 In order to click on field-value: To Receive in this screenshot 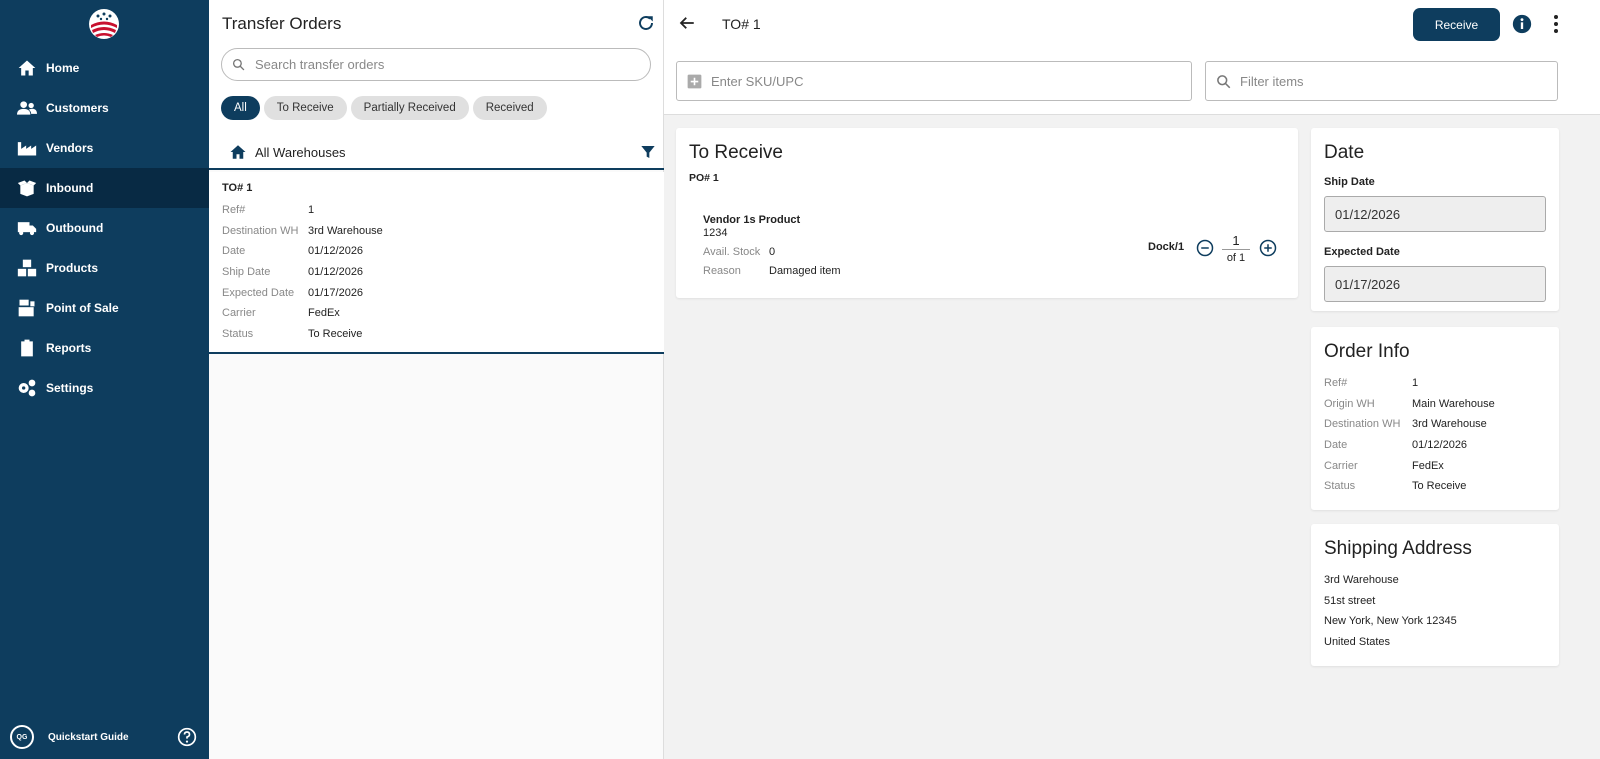, I will do `click(335, 333)`.